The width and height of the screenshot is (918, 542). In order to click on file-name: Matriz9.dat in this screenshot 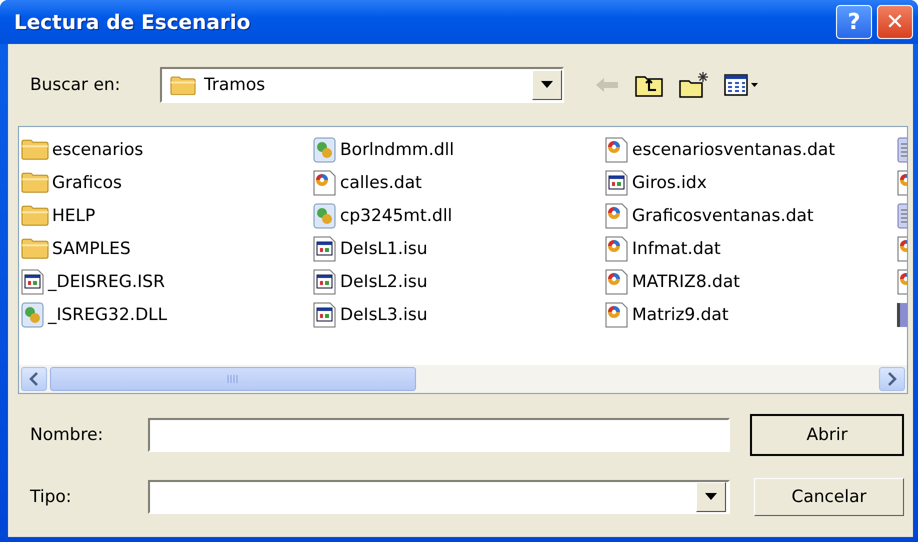, I will do `click(680, 314)`.